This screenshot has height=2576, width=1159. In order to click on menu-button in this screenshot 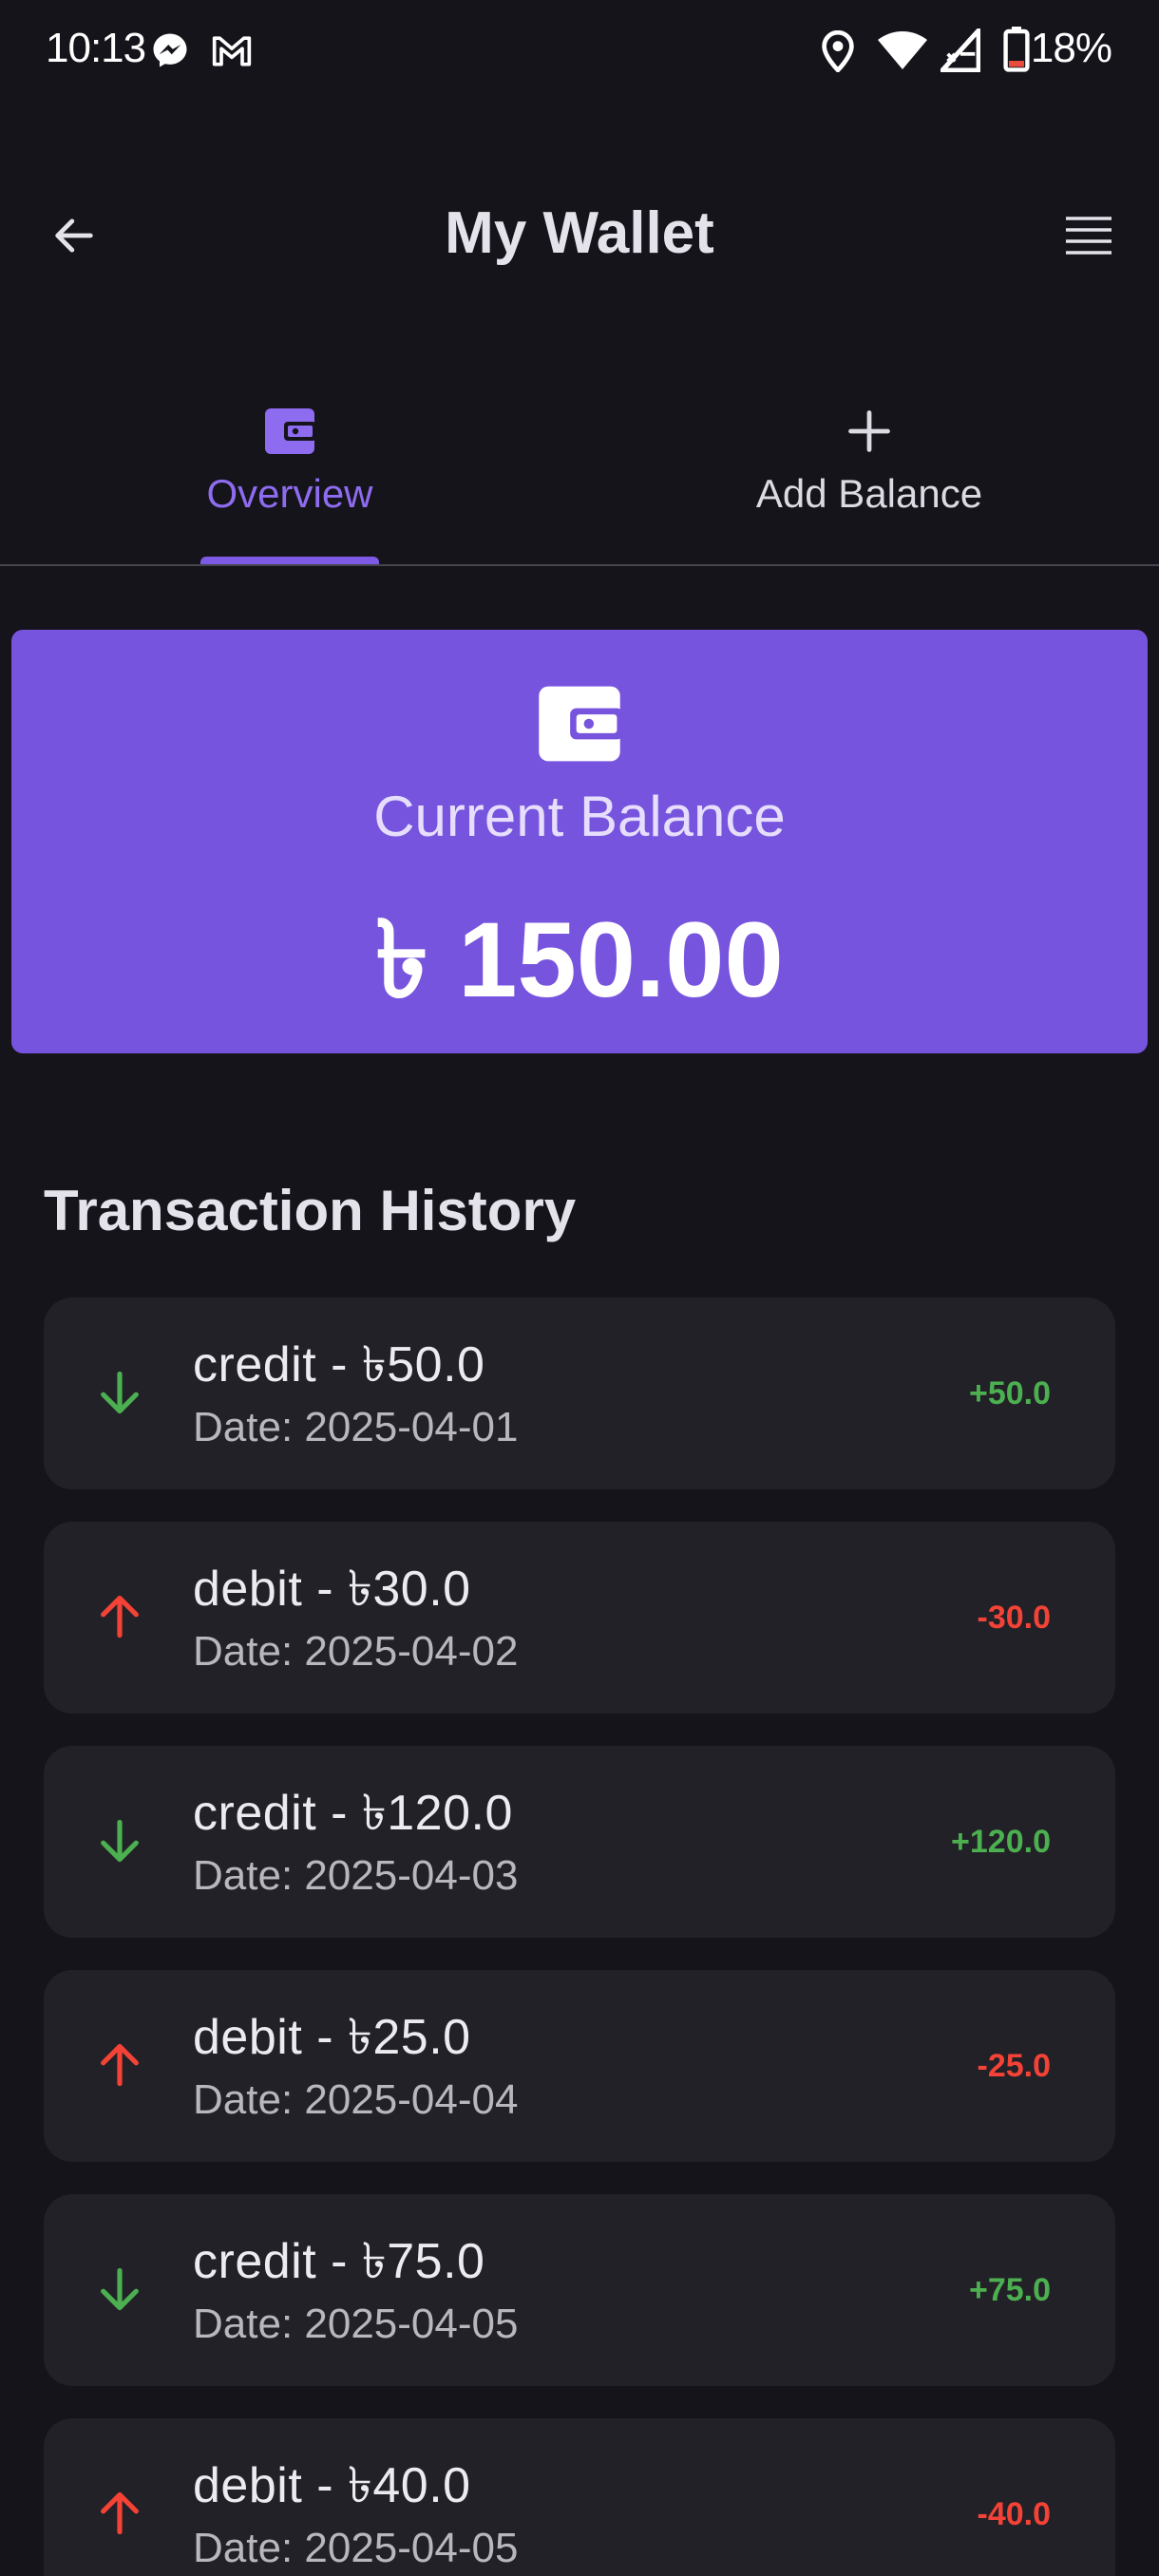, I will do `click(1089, 235)`.